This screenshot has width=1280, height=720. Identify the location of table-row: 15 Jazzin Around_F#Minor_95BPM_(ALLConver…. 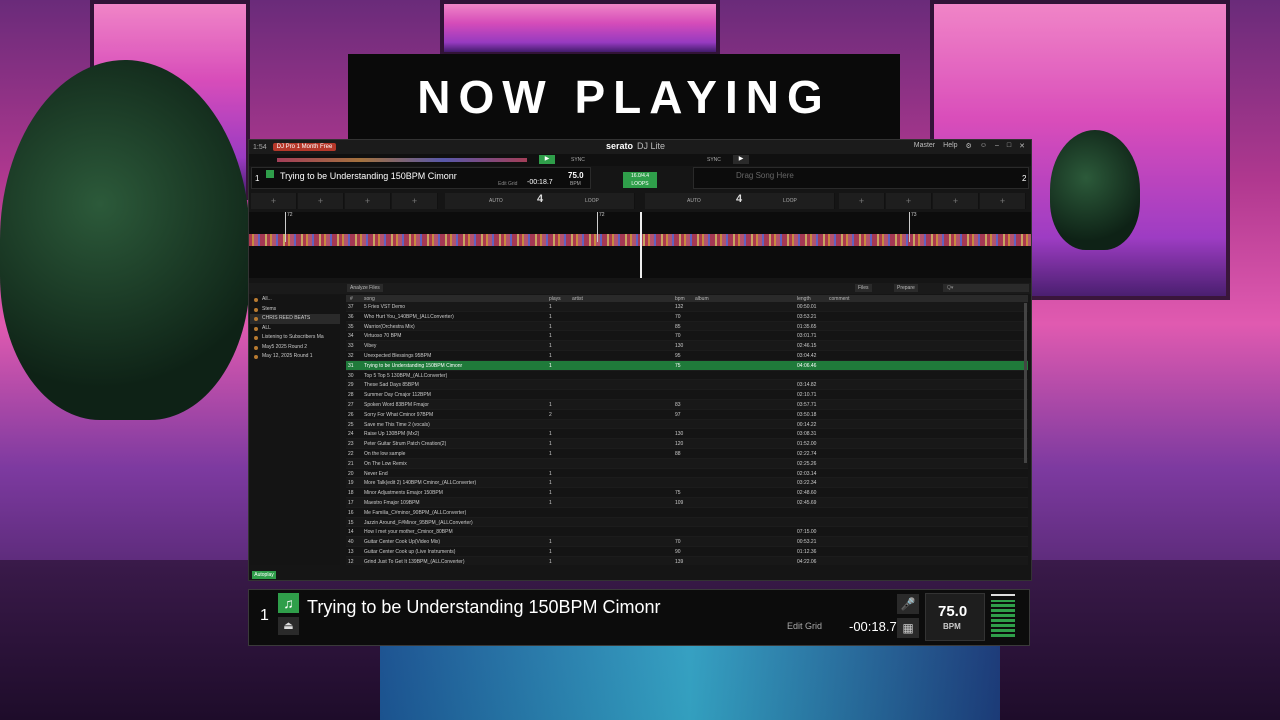
(687, 522).